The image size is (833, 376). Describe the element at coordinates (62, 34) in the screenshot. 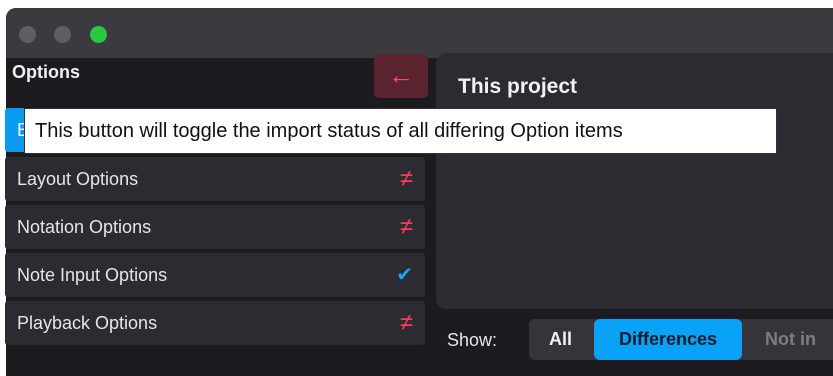

I see `minimize-window-button` at that location.